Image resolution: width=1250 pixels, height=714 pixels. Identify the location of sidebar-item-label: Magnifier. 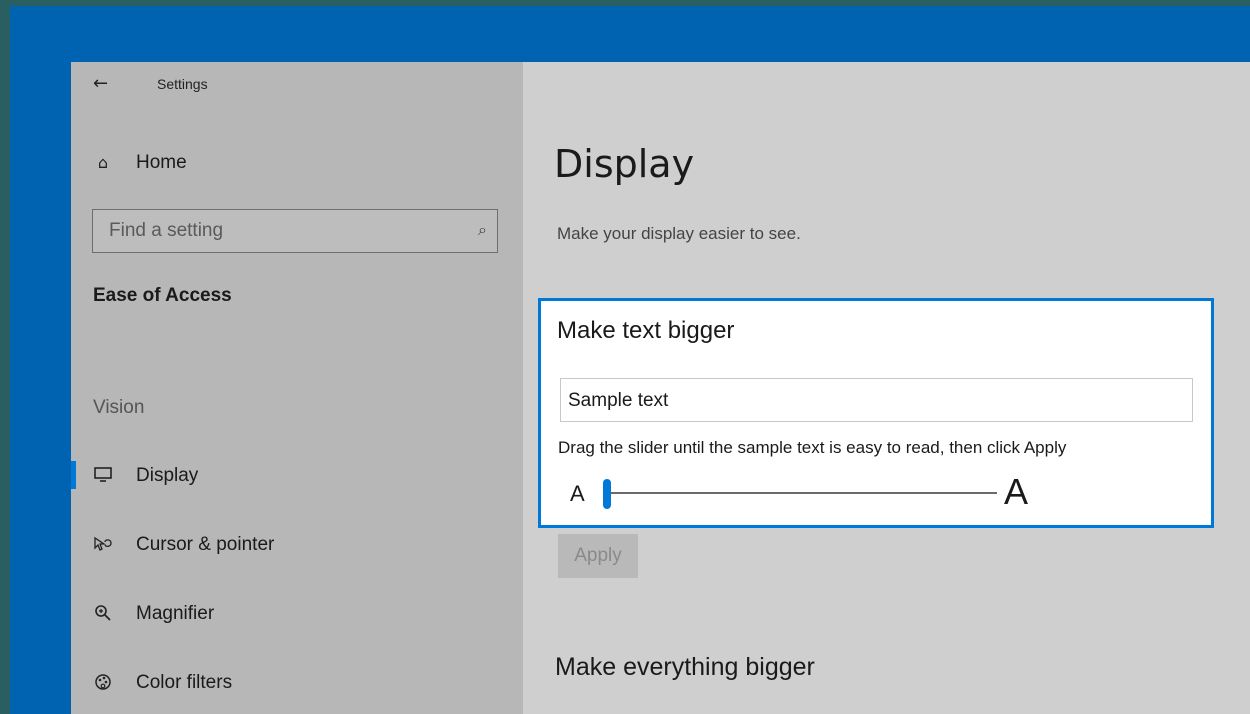
(175, 613).